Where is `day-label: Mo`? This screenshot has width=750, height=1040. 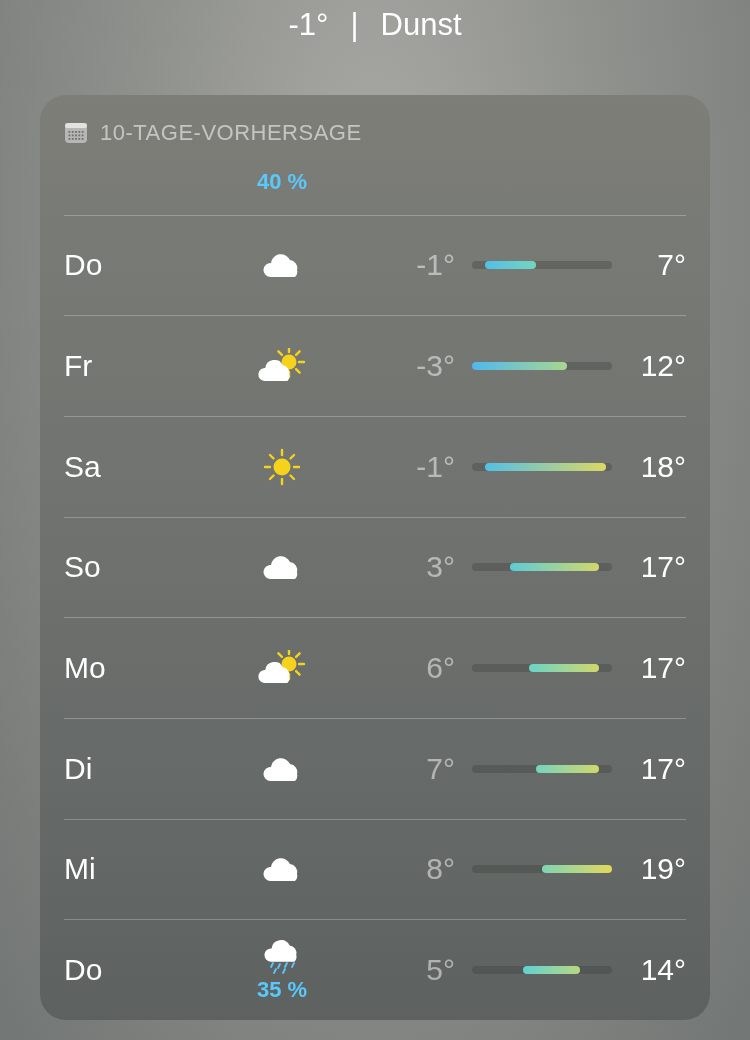 day-label: Mo is located at coordinates (85, 668).